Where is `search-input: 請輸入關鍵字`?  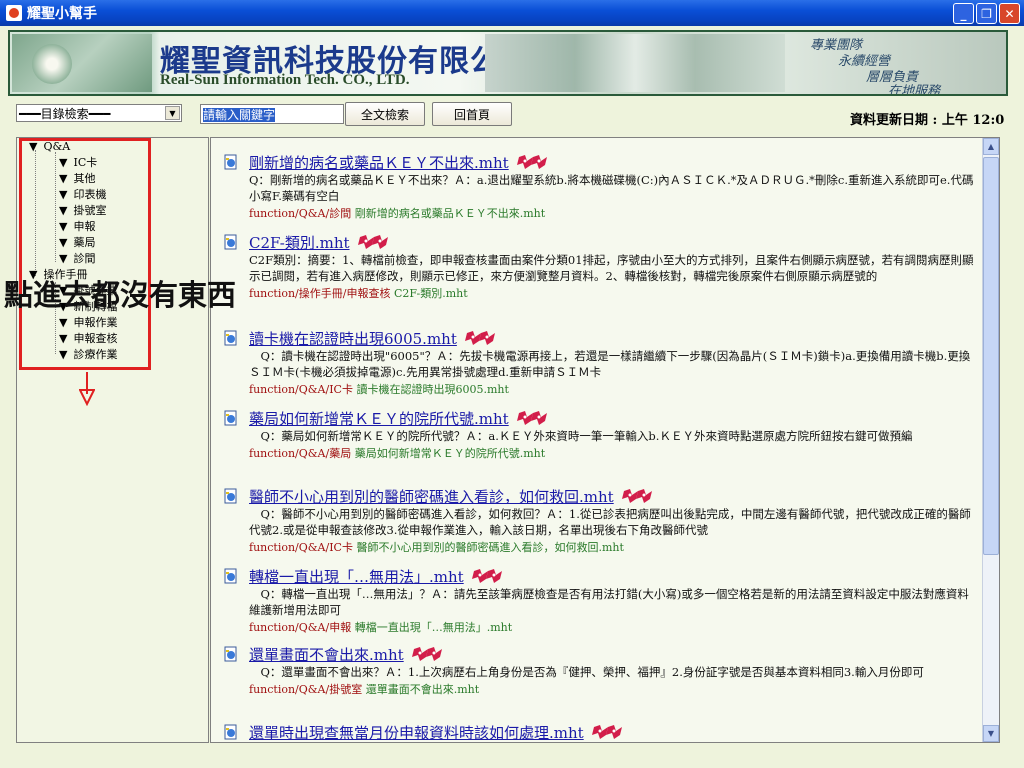 search-input: 請輸入關鍵字 is located at coordinates (272, 114).